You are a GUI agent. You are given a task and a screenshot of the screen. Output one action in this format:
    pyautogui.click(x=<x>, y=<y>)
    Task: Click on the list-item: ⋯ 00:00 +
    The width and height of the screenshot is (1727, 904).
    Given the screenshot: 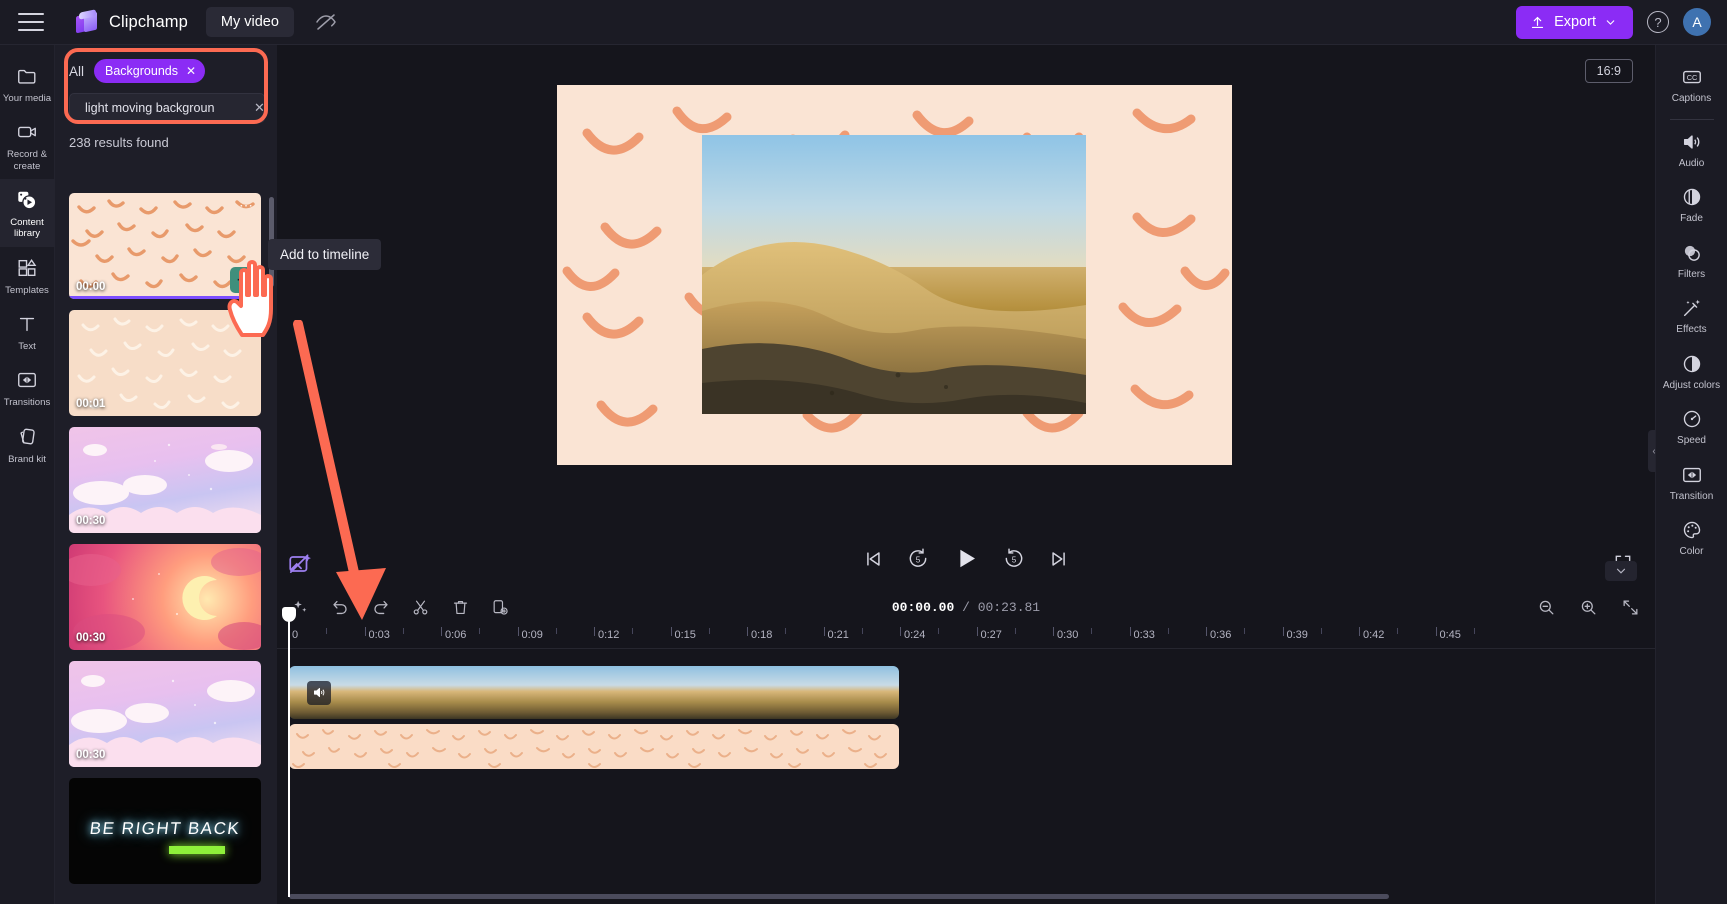 What is the action you would take?
    pyautogui.click(x=165, y=246)
    